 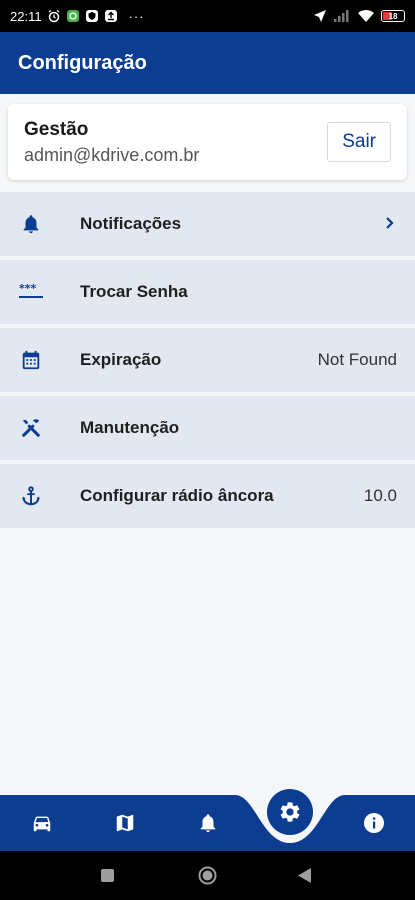 I want to click on system-navigation-bar, so click(x=207, y=875).